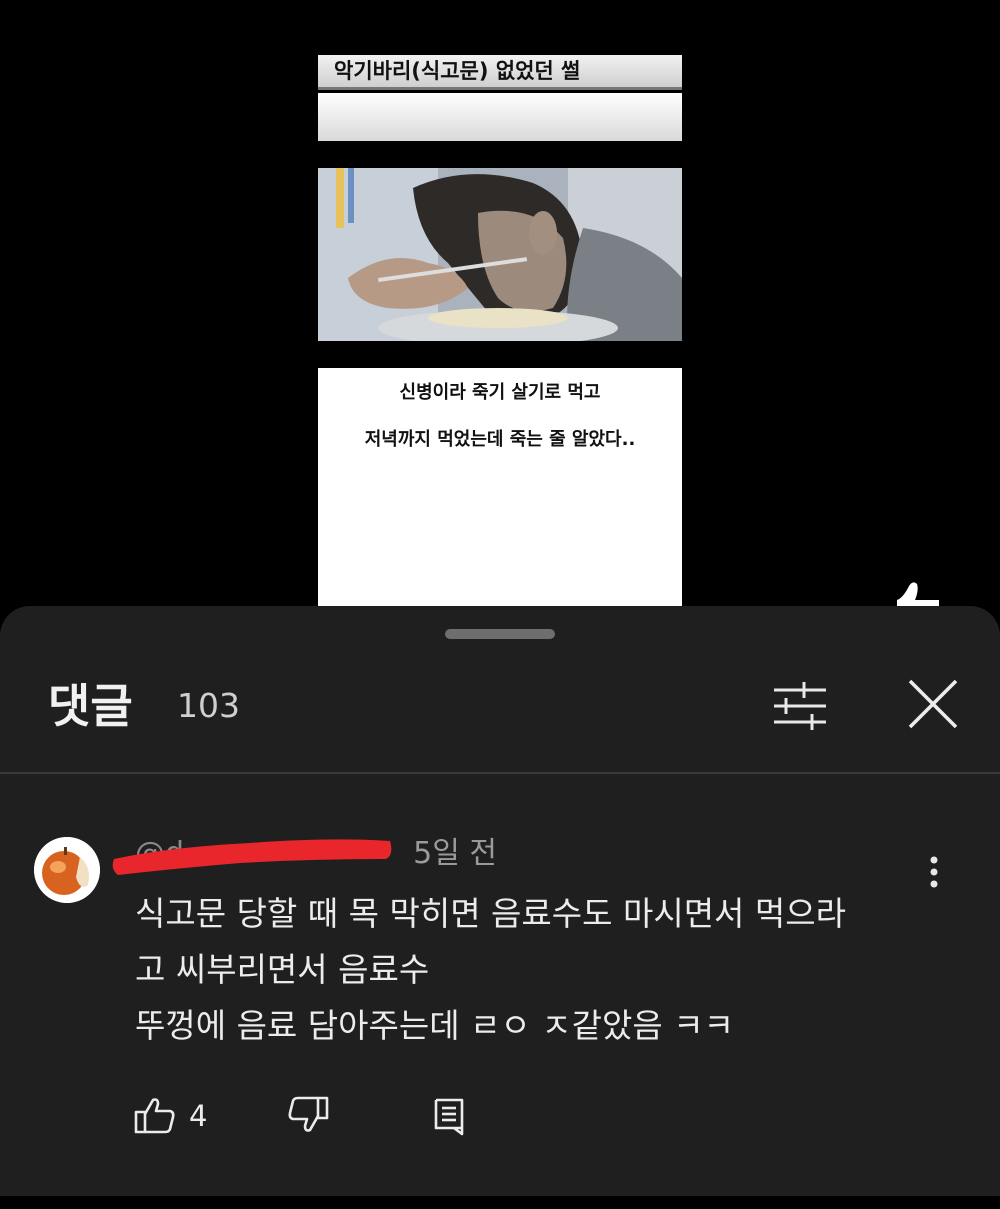 The height and width of the screenshot is (1209, 1000). I want to click on reply-button, so click(452, 1116).